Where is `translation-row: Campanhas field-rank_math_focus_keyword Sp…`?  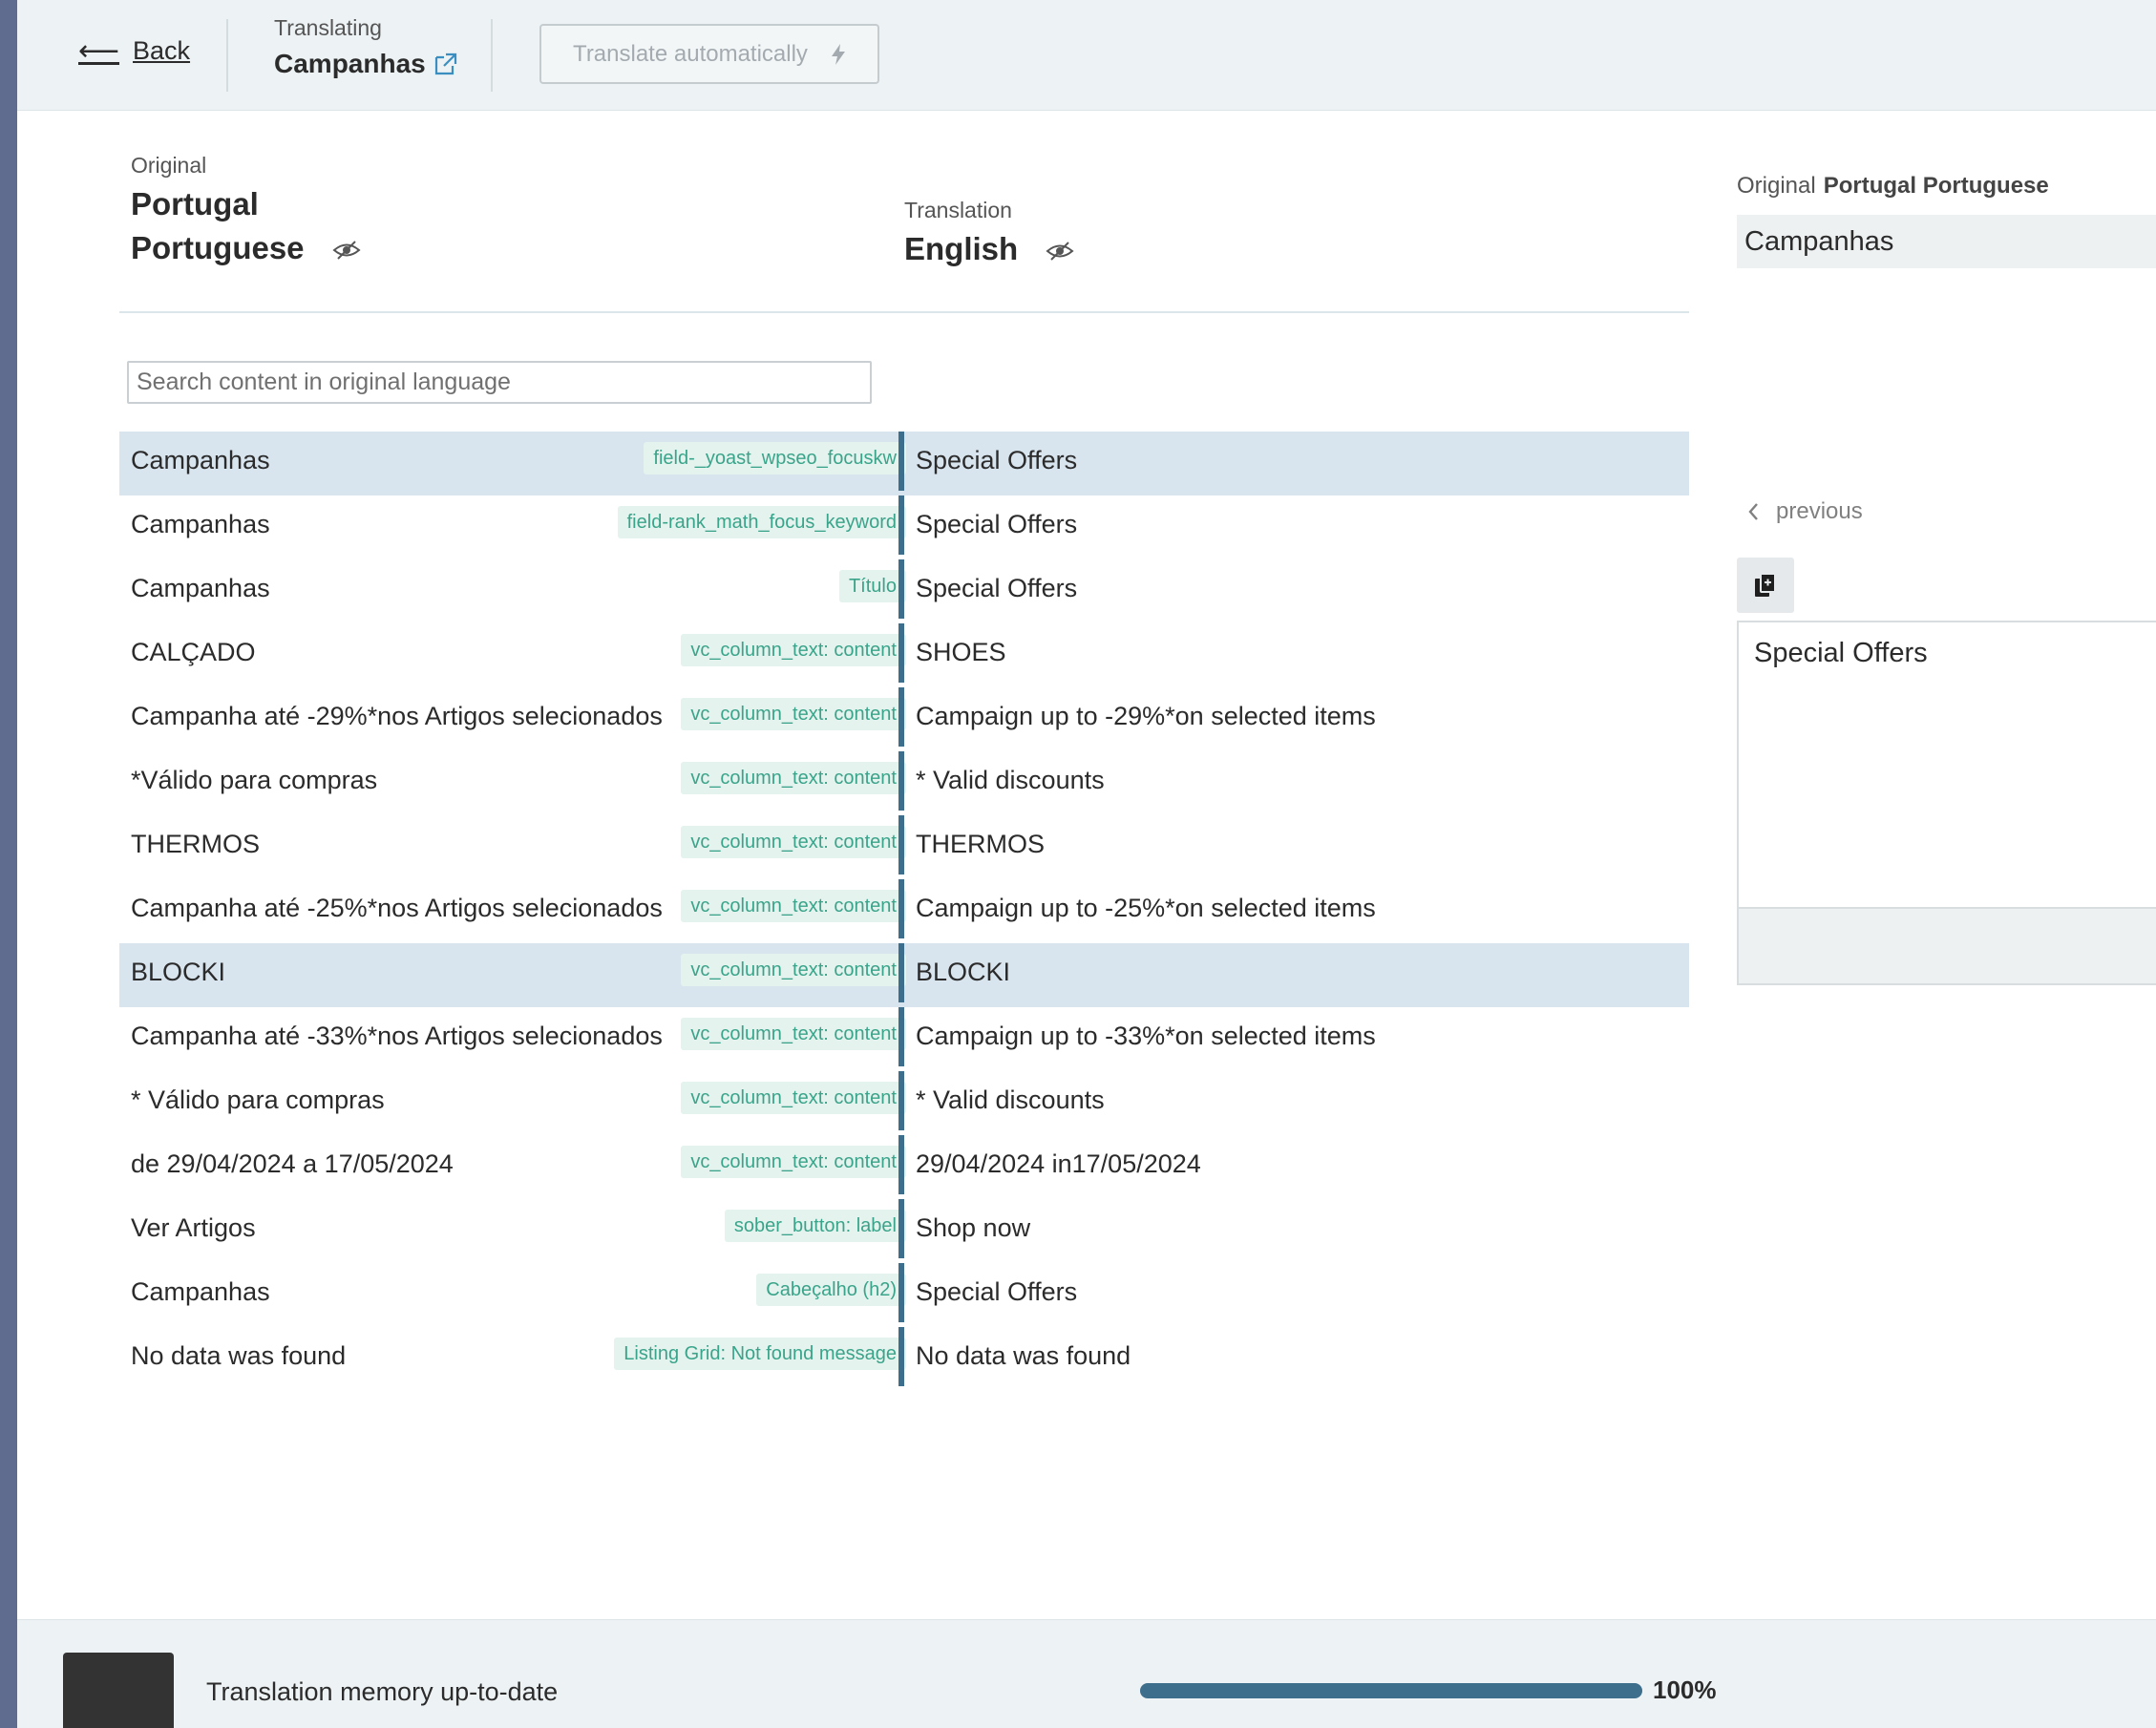 translation-row: Campanhas field-rank_math_focus_keyword Sp… is located at coordinates (904, 527).